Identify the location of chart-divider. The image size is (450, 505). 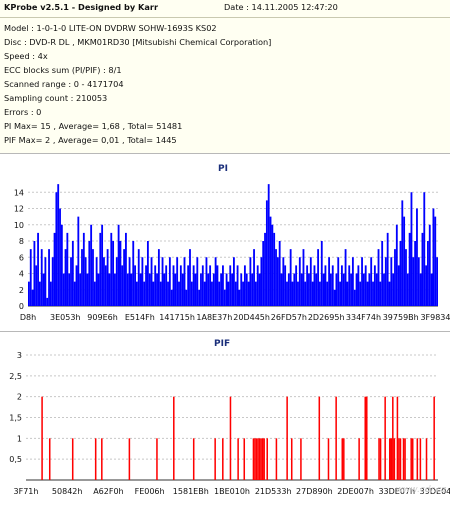
(225, 331).